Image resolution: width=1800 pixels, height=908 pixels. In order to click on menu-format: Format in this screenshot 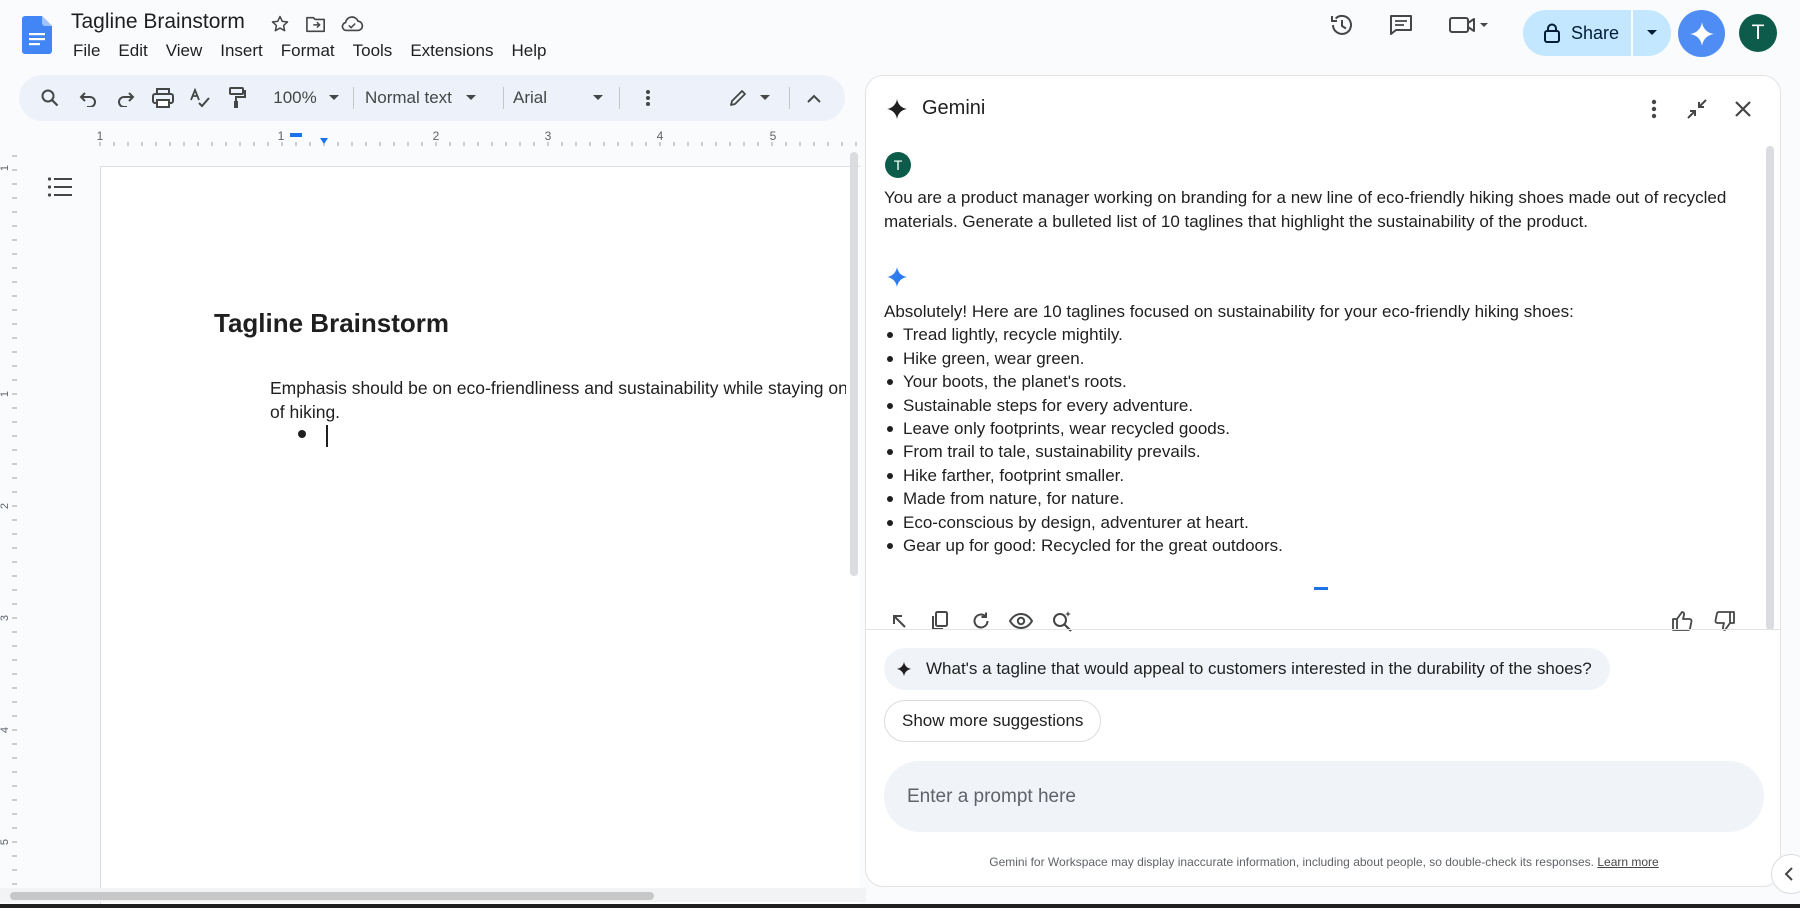, I will do `click(308, 51)`.